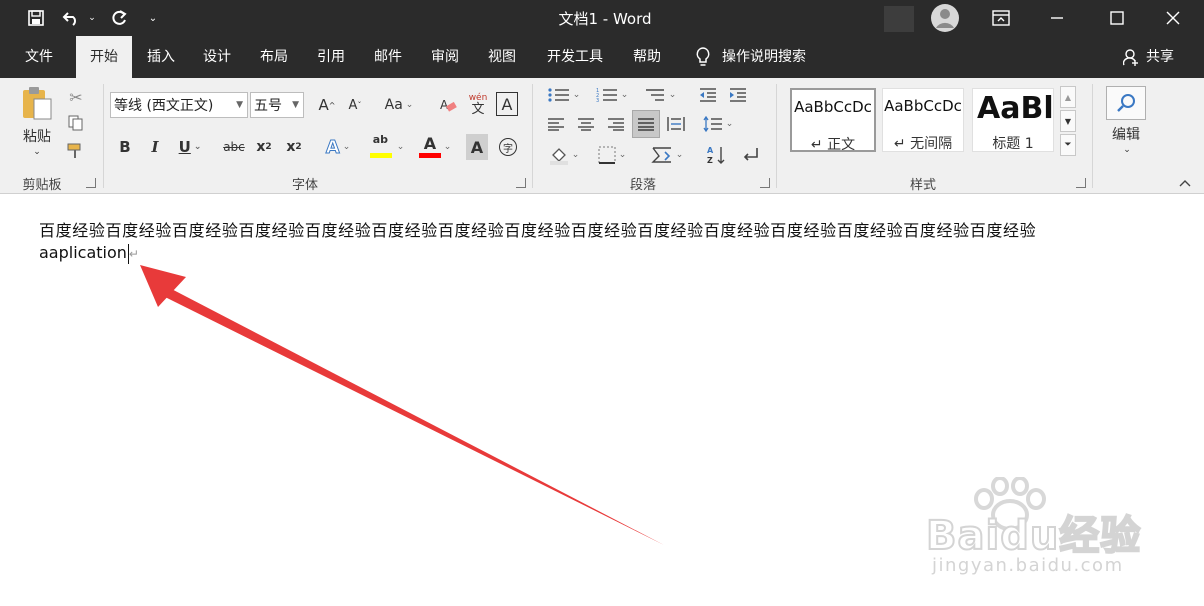 Image resolution: width=1204 pixels, height=606 pixels. Describe the element at coordinates (521, 183) in the screenshot. I see `font-dialog-launcher` at that location.